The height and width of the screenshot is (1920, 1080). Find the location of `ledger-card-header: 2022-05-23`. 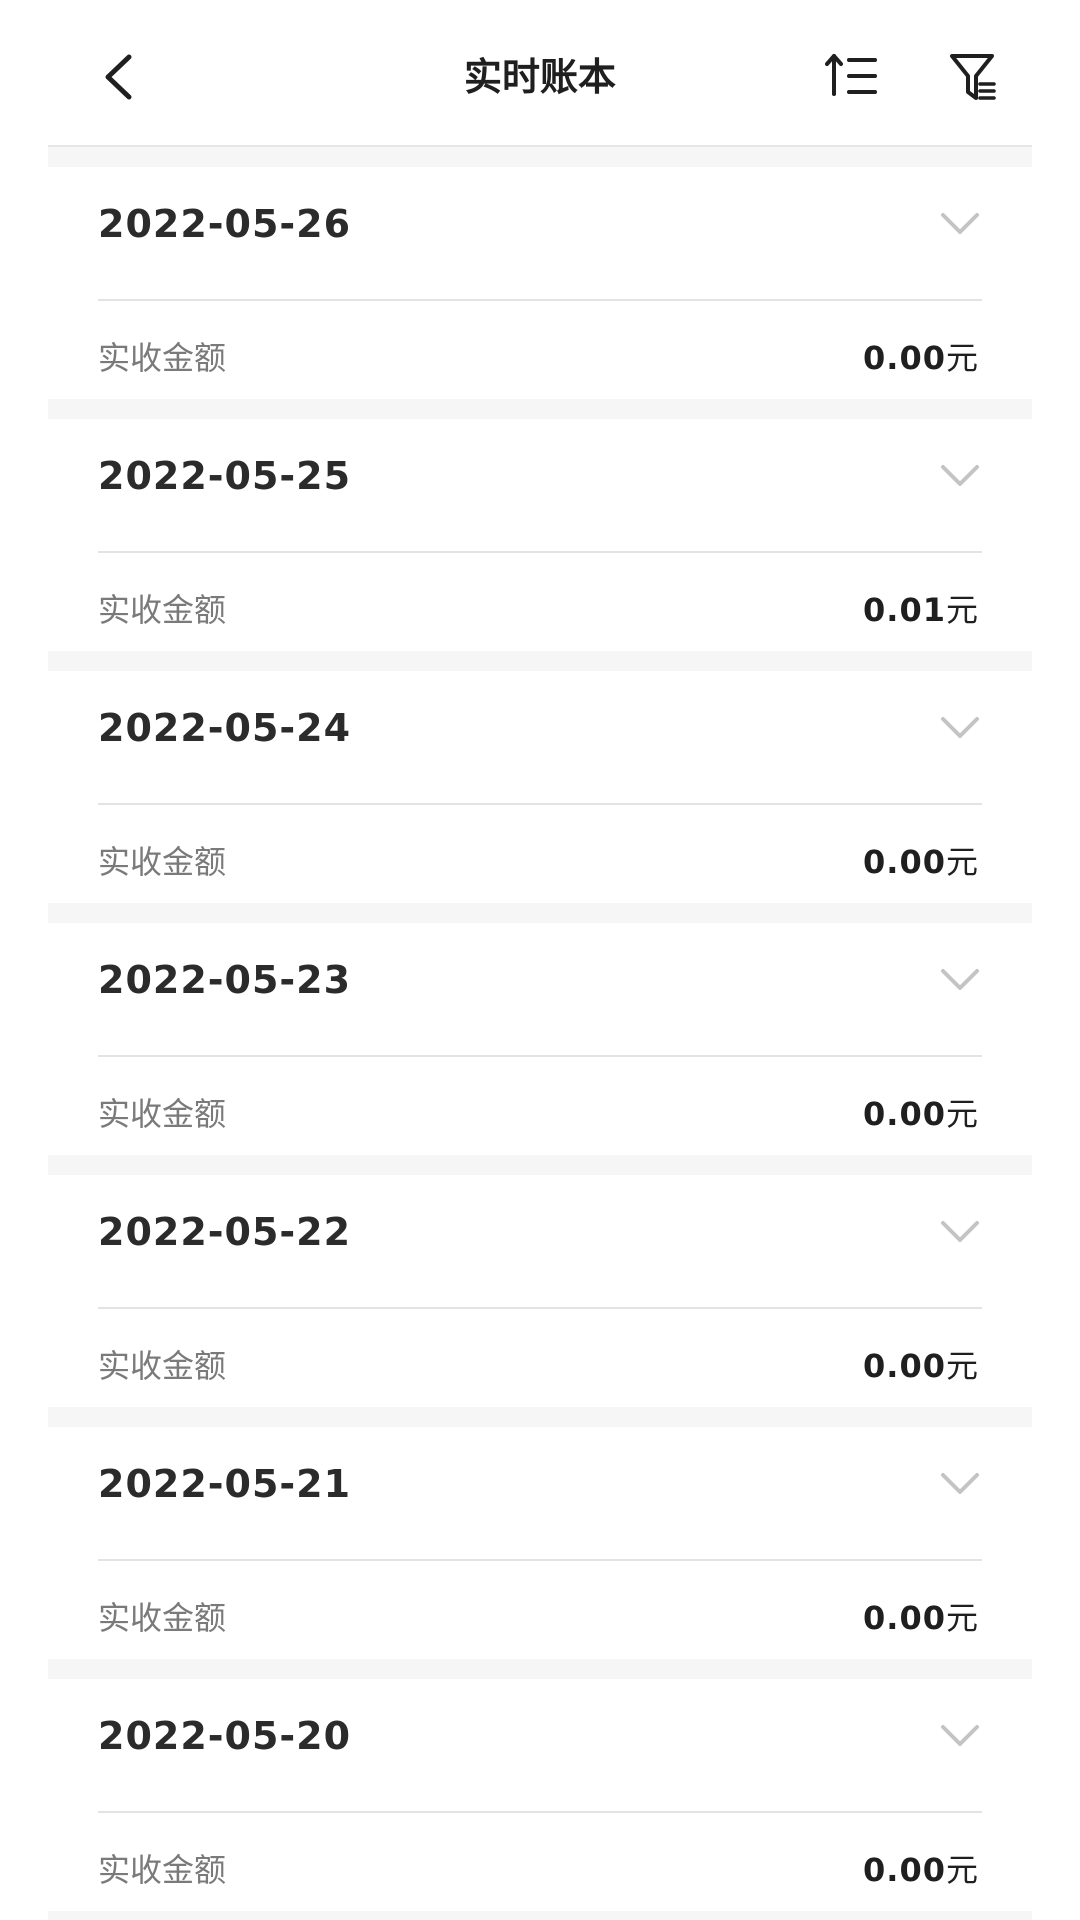

ledger-card-header: 2022-05-23 is located at coordinates (540, 980).